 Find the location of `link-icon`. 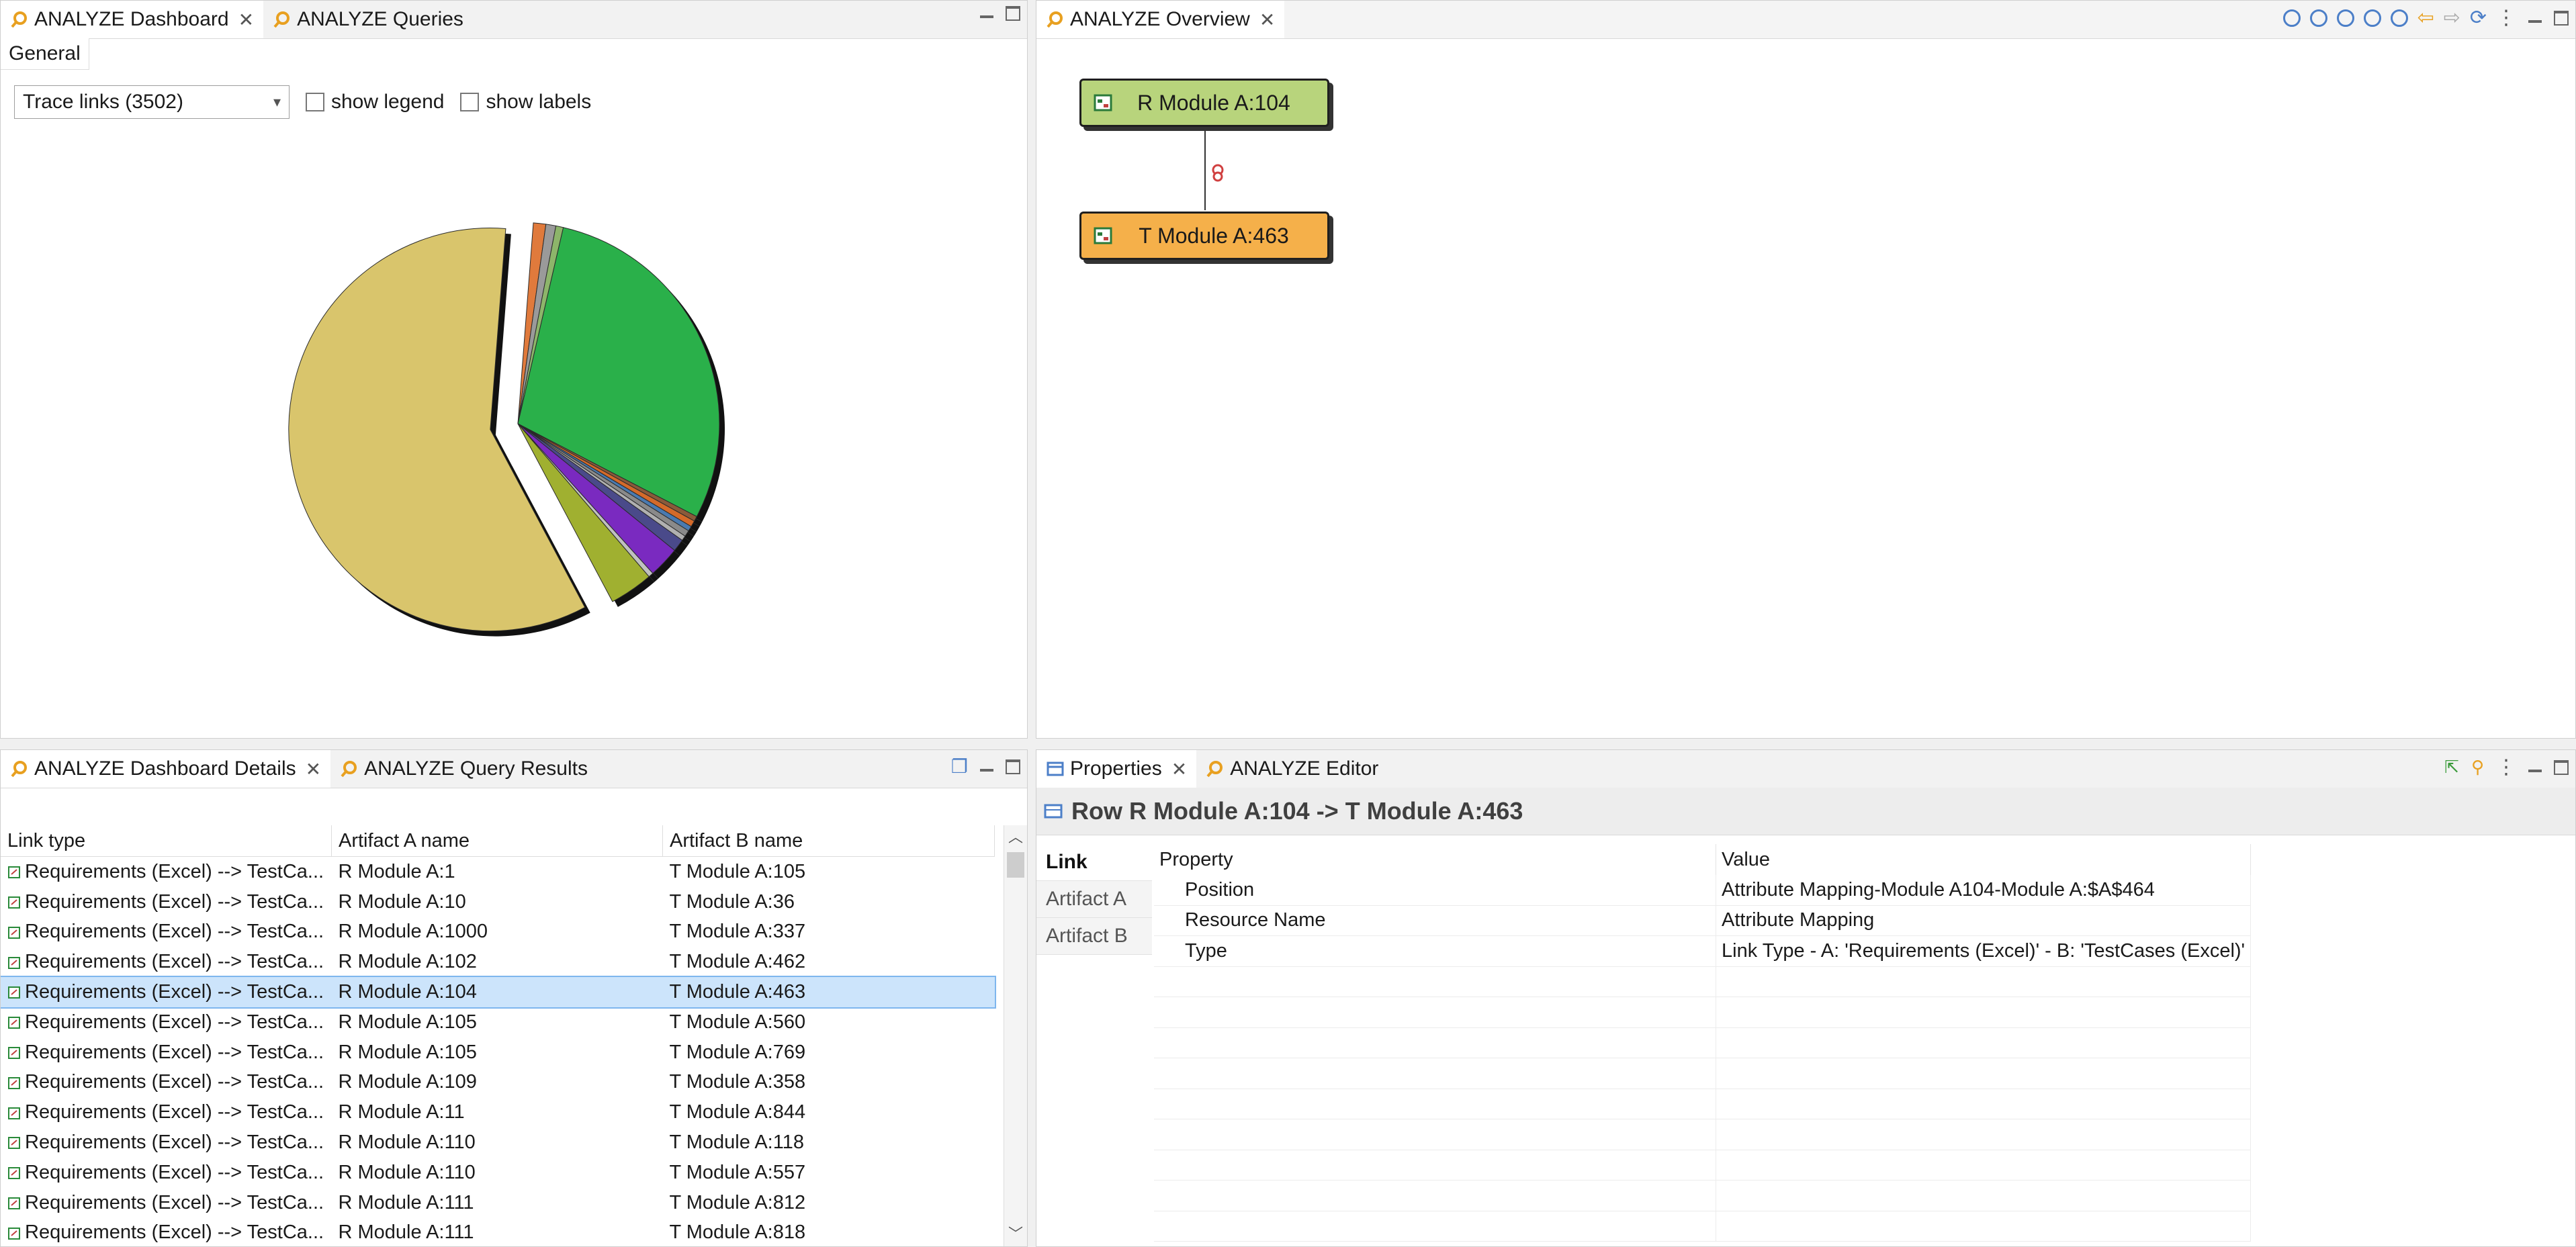

link-icon is located at coordinates (1218, 173).